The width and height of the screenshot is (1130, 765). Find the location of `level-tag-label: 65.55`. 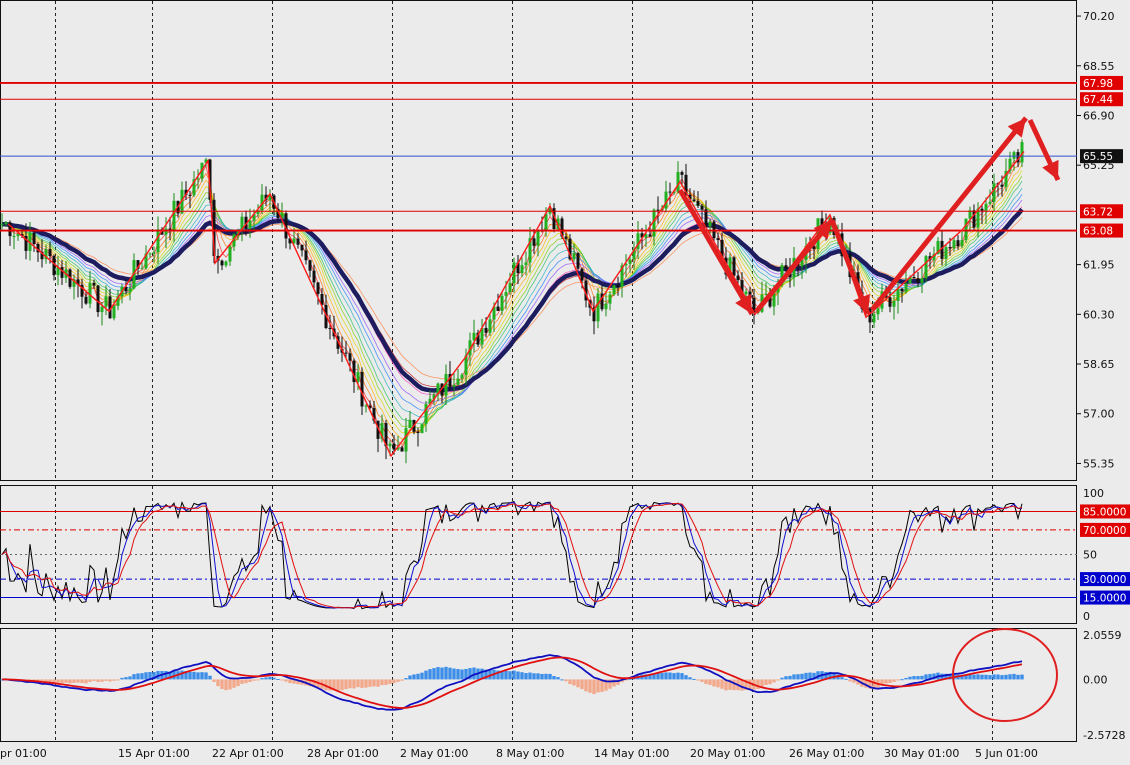

level-tag-label: 65.55 is located at coordinates (1098, 157).